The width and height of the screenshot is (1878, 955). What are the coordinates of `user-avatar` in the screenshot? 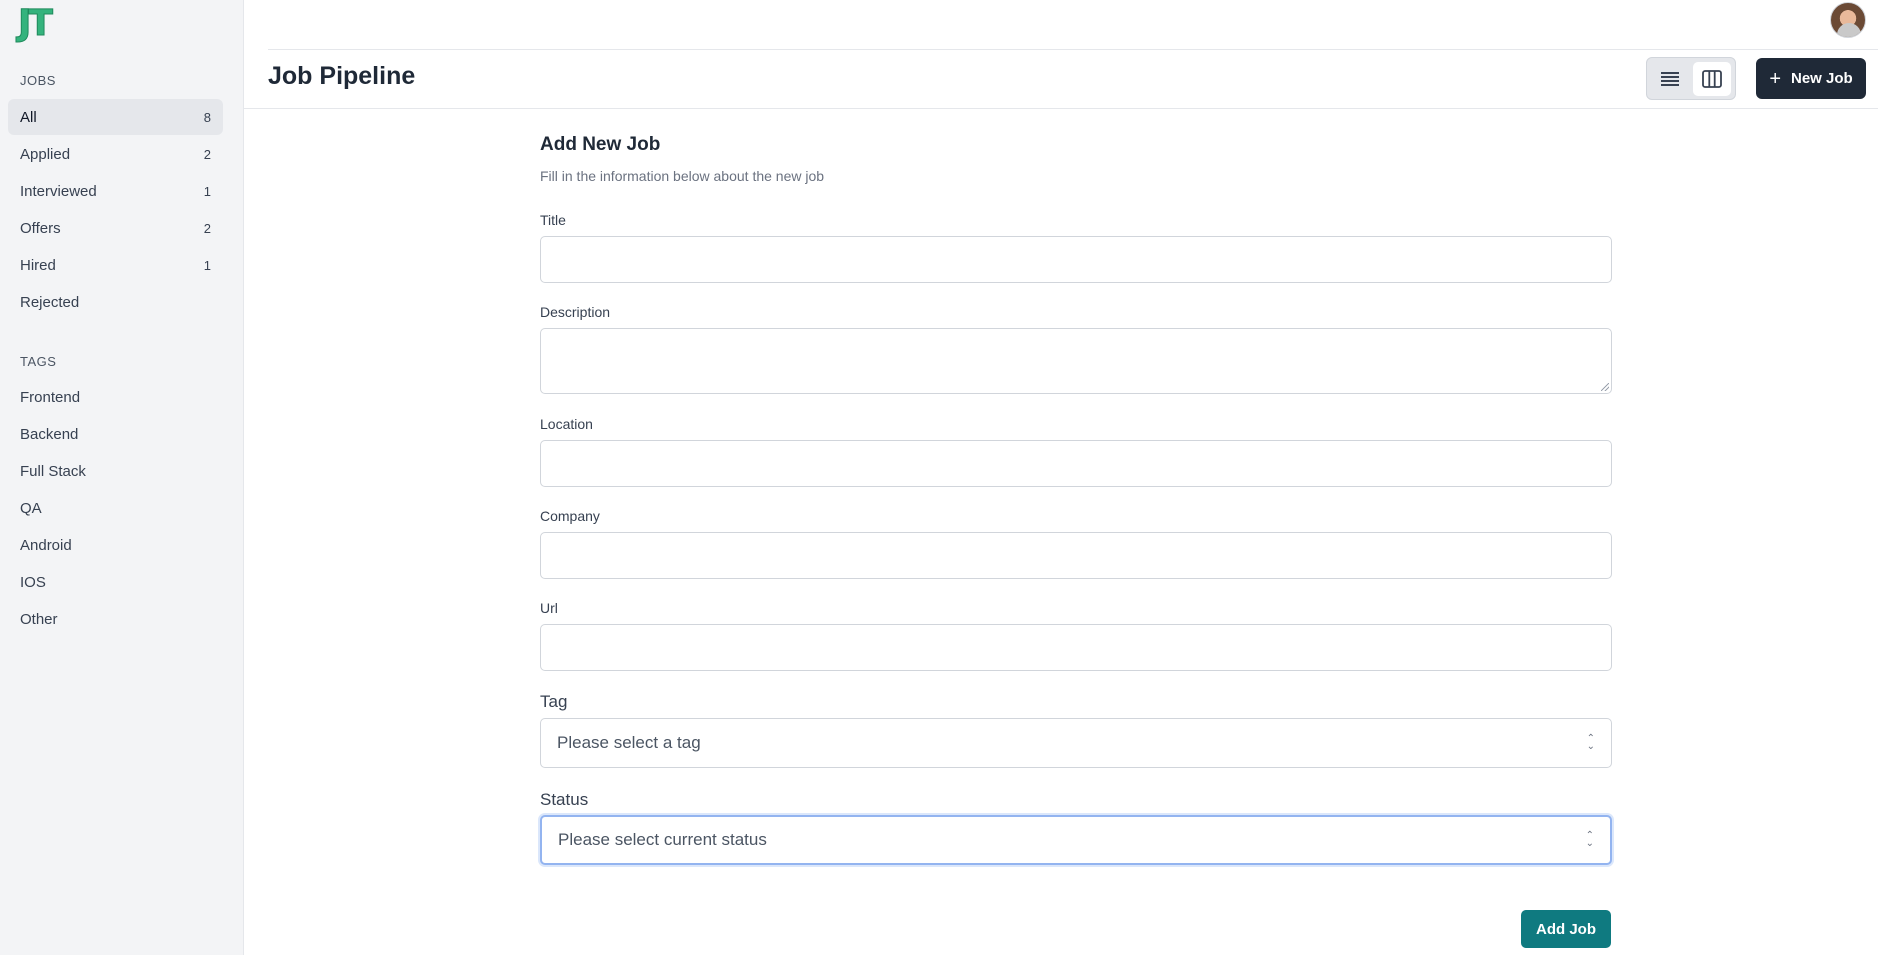 It's located at (1848, 20).